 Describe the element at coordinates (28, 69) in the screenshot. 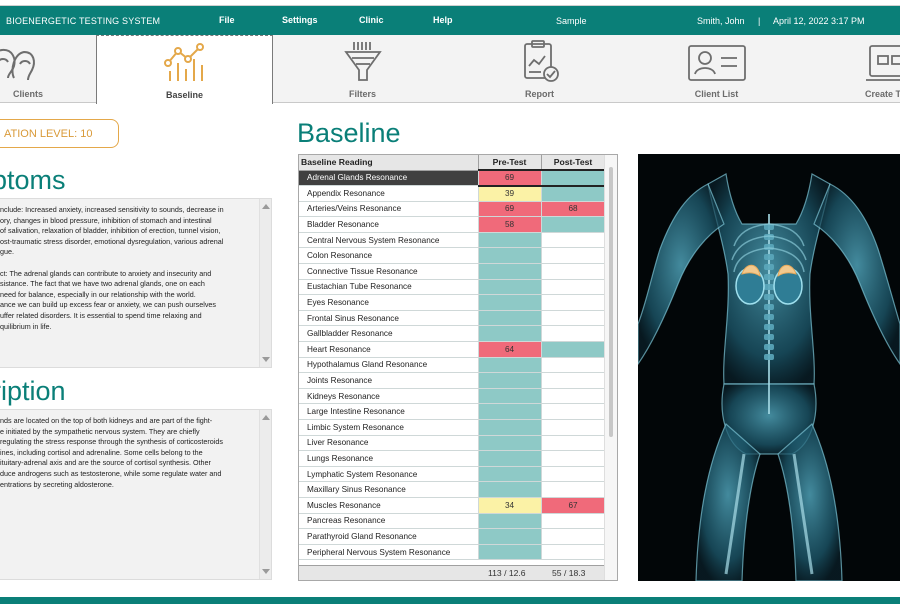

I see `tab-clients: Clients` at that location.